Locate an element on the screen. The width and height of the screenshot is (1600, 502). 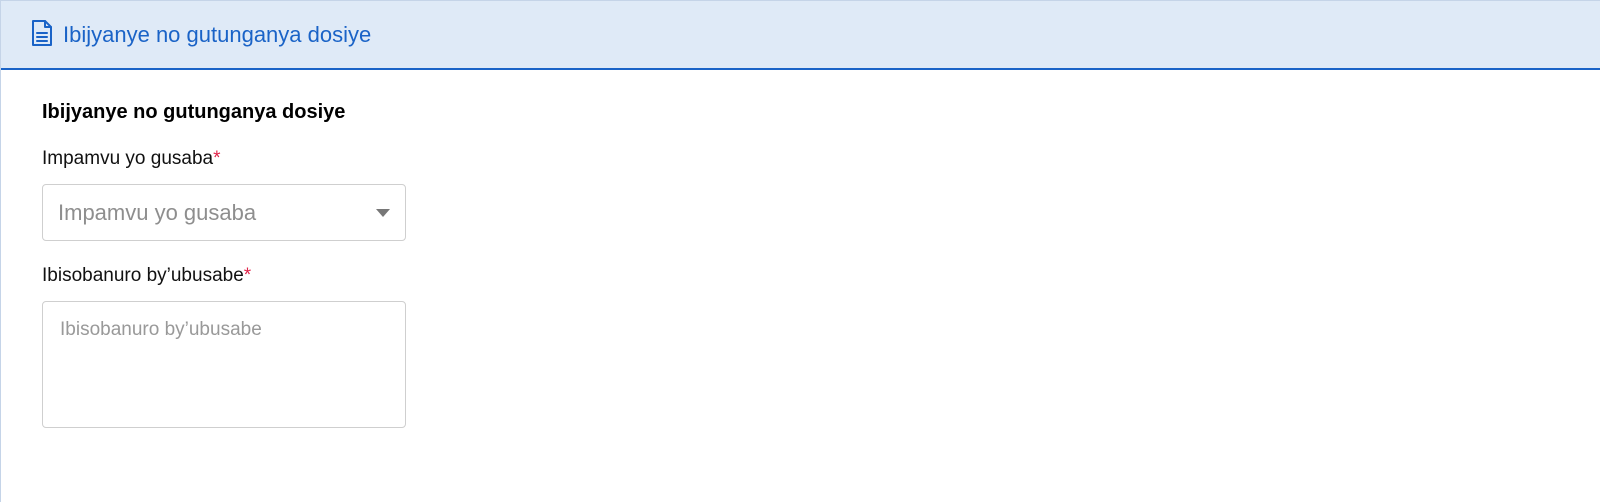
reason-field-label: Impamvu yo gusaba* is located at coordinates (131, 159).